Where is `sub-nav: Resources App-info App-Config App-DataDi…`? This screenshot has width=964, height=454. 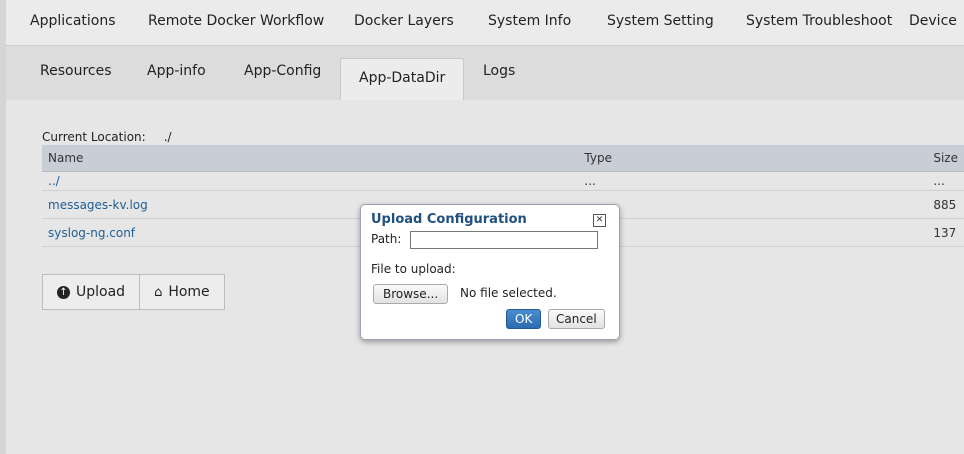
sub-nav: Resources App-info App-Config App-DataDi… is located at coordinates (485, 73).